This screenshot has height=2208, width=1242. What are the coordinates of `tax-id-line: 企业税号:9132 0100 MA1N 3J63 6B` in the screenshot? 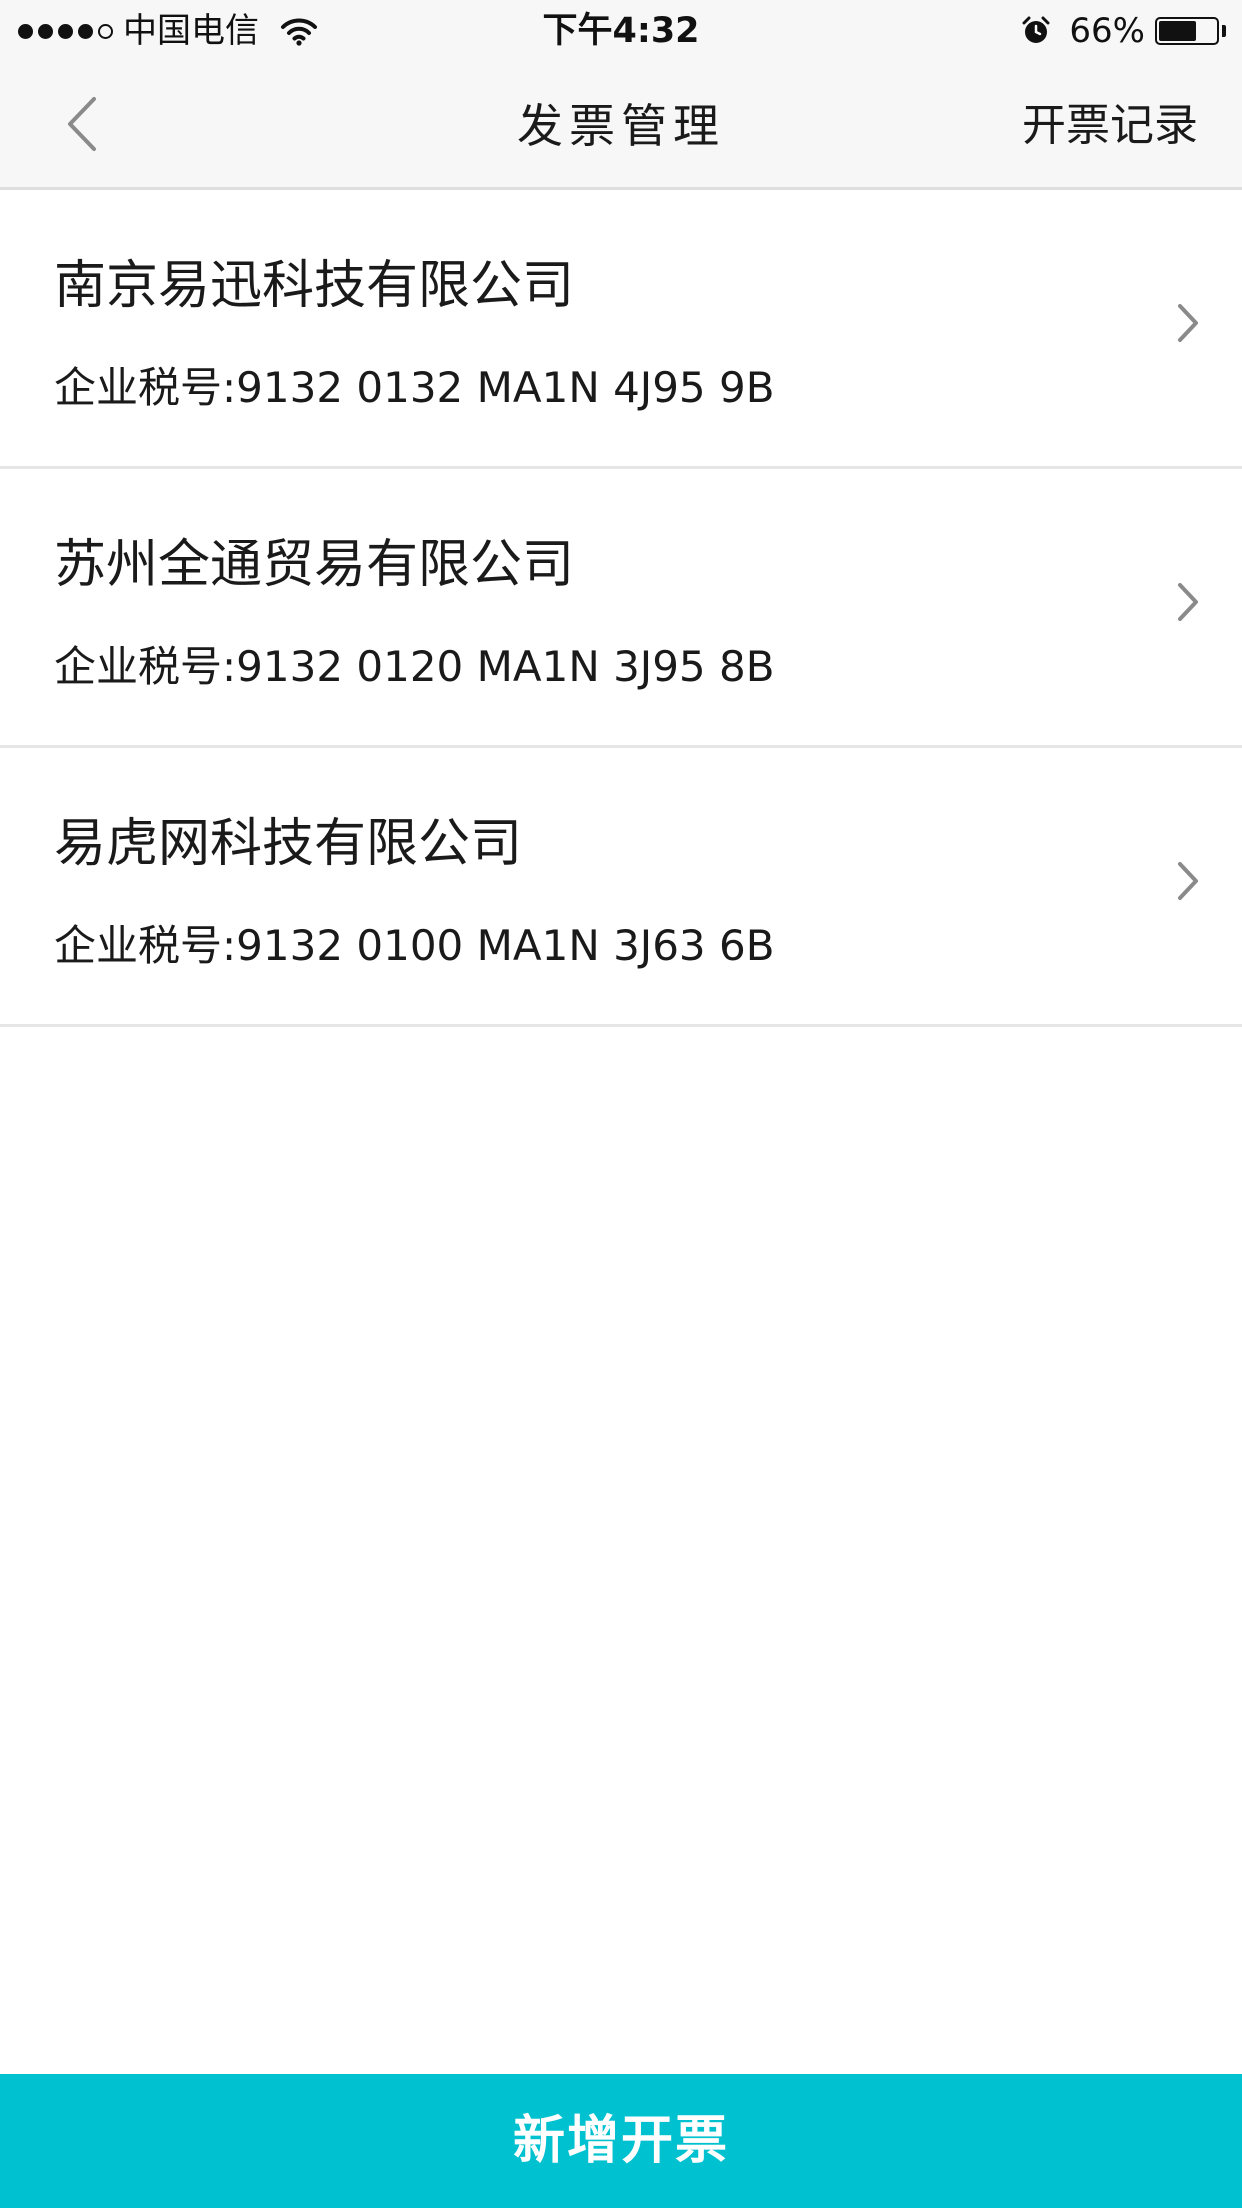 It's located at (414, 946).